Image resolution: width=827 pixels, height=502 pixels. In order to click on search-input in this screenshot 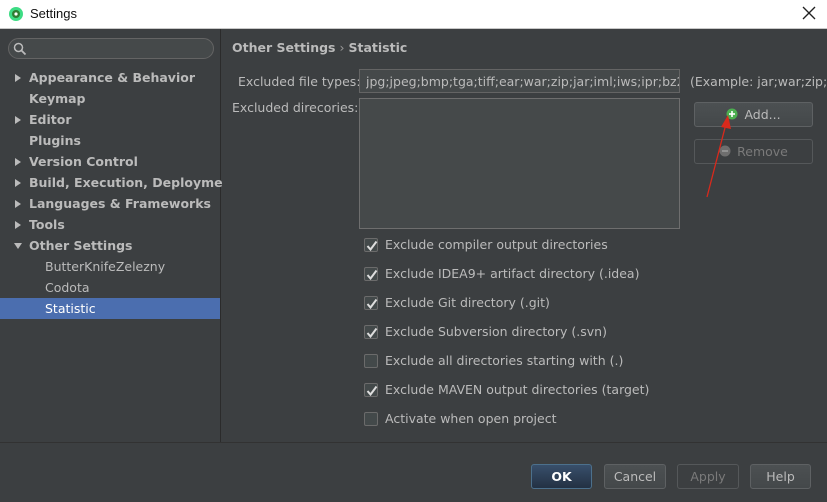, I will do `click(120, 48)`.